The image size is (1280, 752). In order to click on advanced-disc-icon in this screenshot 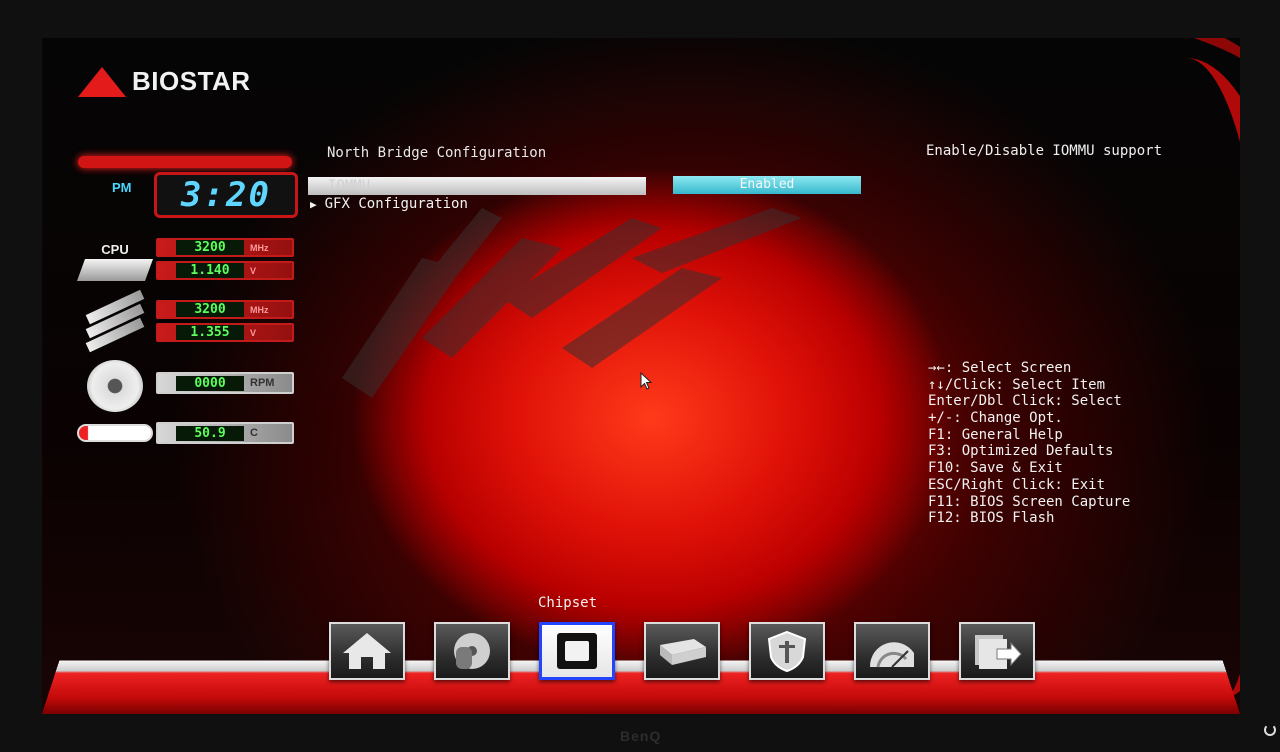, I will do `click(472, 651)`.